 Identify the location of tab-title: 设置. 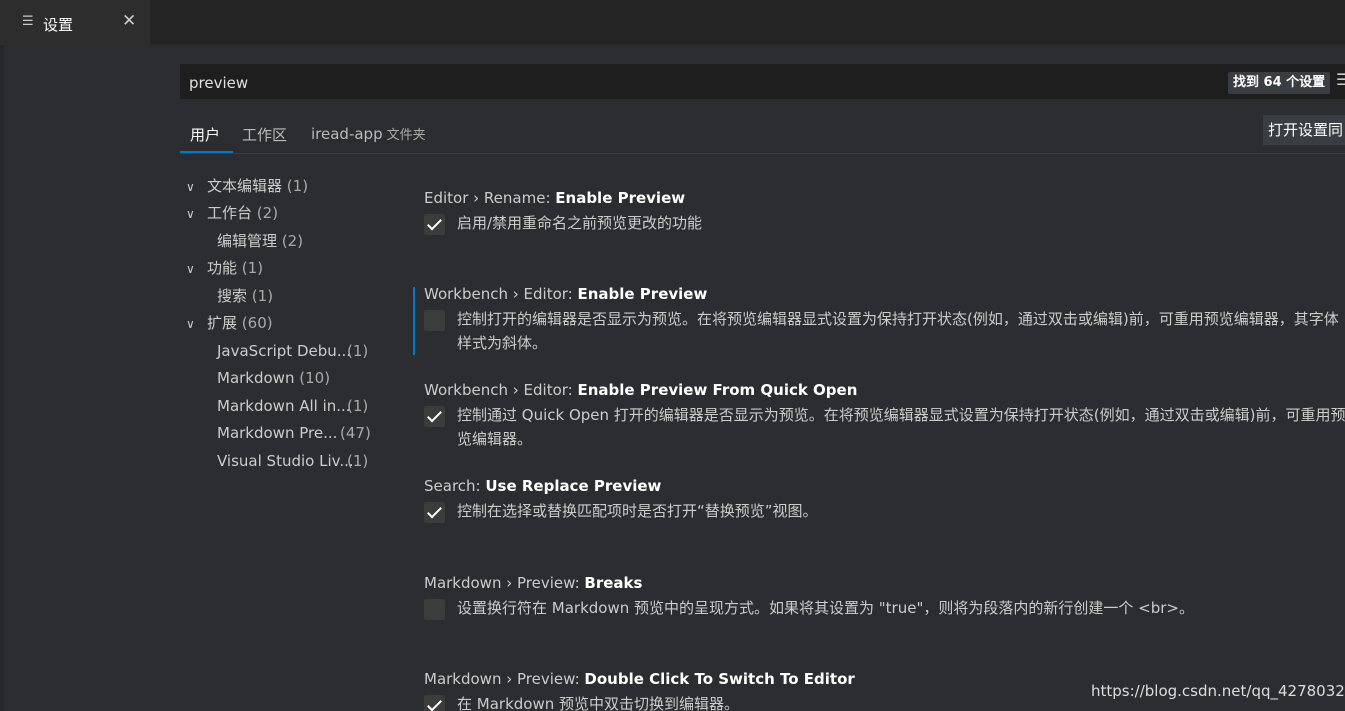
(58, 25).